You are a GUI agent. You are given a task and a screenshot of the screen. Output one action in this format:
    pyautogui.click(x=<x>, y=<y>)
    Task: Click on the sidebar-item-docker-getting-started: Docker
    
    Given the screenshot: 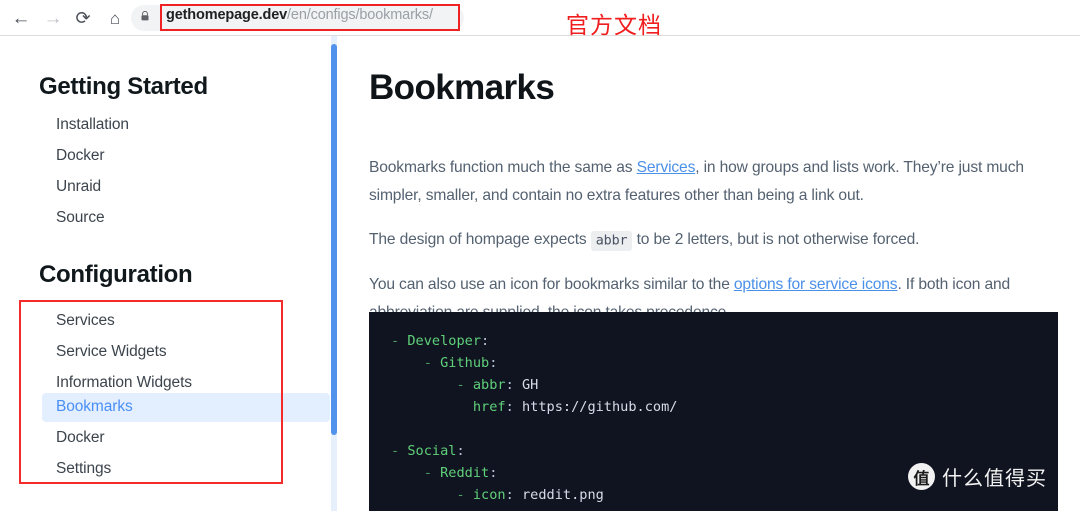 What is the action you would take?
    pyautogui.click(x=80, y=156)
    